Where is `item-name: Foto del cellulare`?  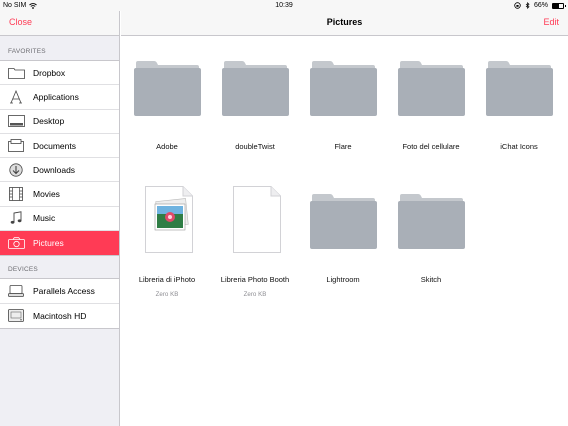
item-name: Foto del cellulare is located at coordinates (431, 146).